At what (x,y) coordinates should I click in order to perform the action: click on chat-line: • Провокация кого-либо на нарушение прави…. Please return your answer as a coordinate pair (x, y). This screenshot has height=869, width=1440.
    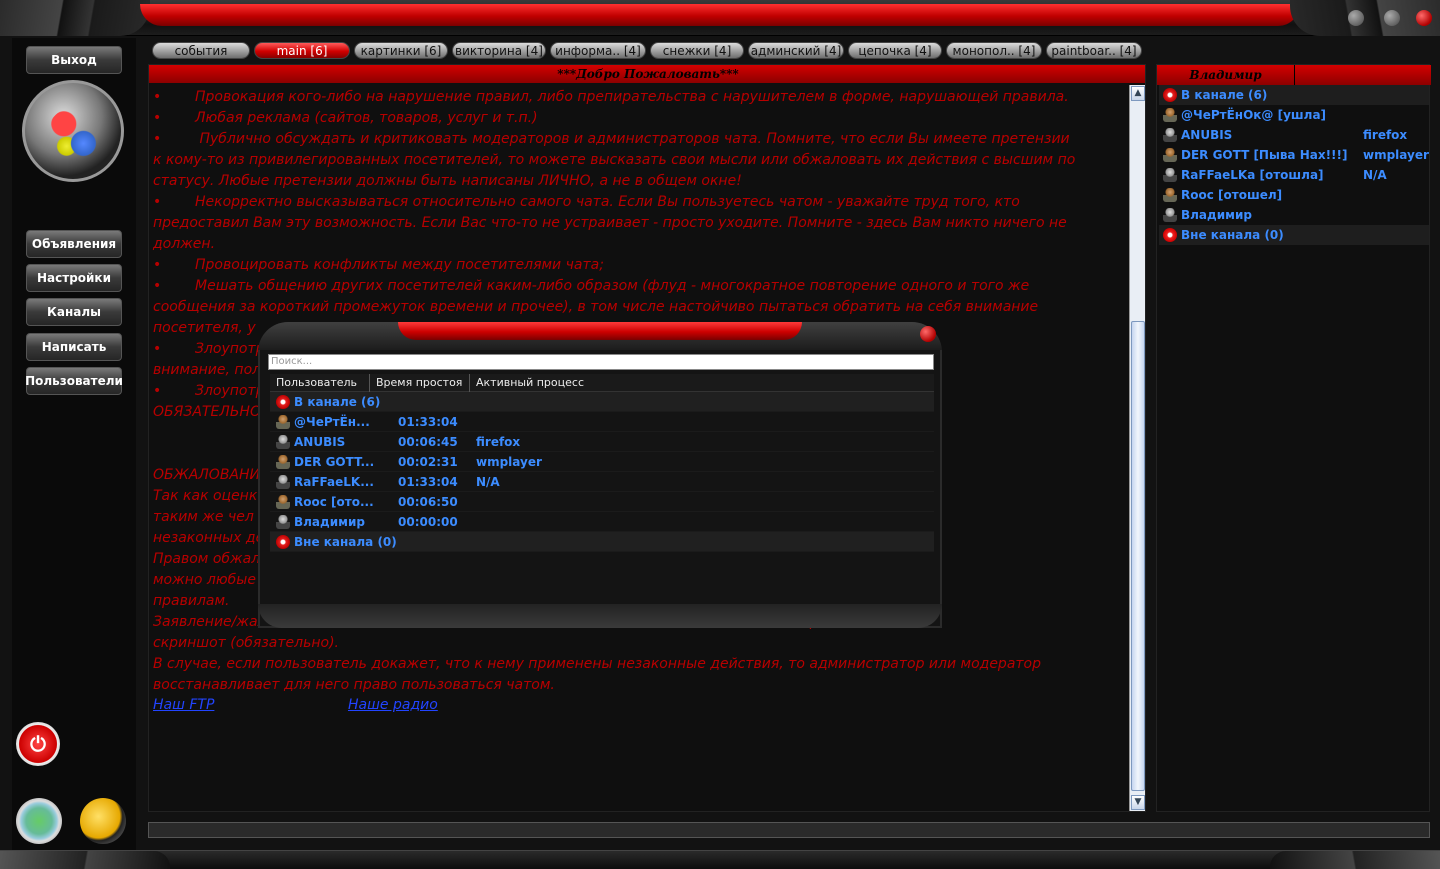
    Looking at the image, I should click on (639, 97).